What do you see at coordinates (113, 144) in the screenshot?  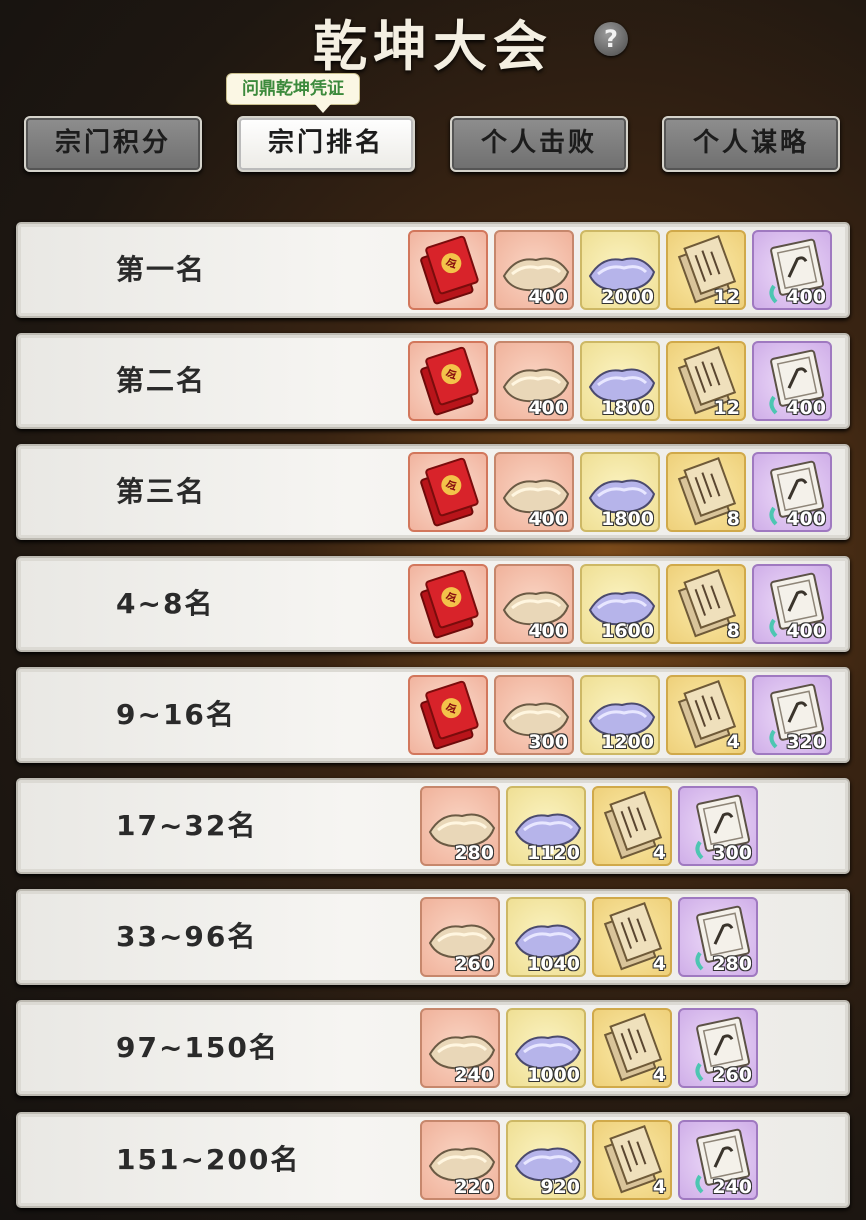 I see `tab-sect-points: 宗门积分` at bounding box center [113, 144].